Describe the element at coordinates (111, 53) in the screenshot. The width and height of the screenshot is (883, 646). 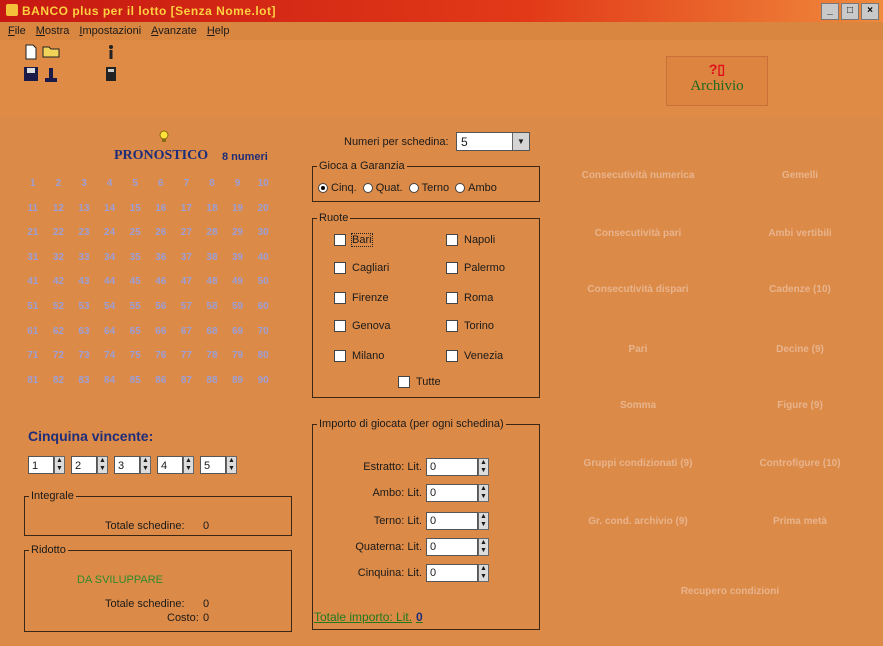
I see `info-icon` at that location.